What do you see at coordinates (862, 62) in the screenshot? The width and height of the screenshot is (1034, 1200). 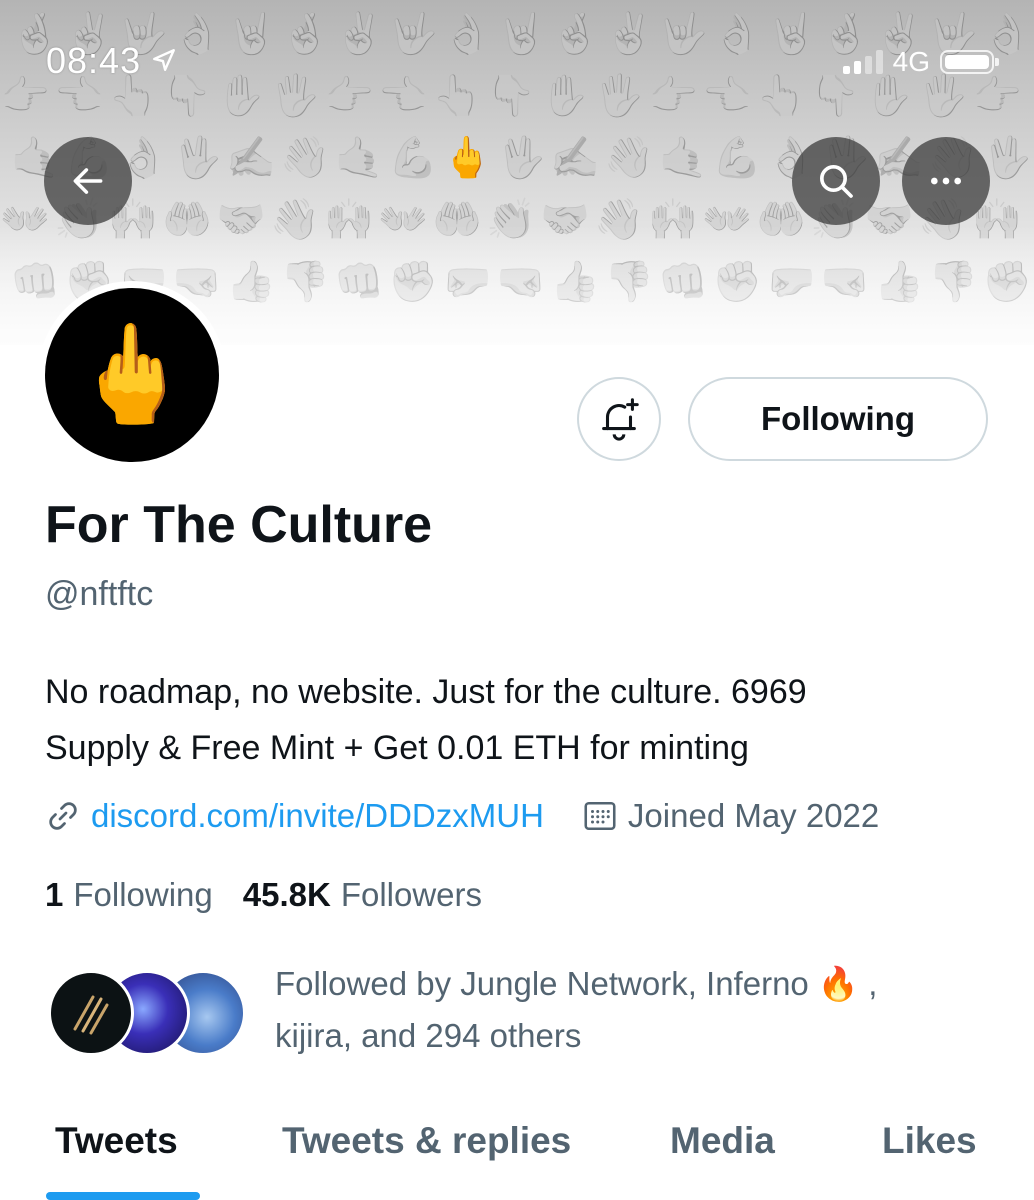 I see `signal-bars-icon` at bounding box center [862, 62].